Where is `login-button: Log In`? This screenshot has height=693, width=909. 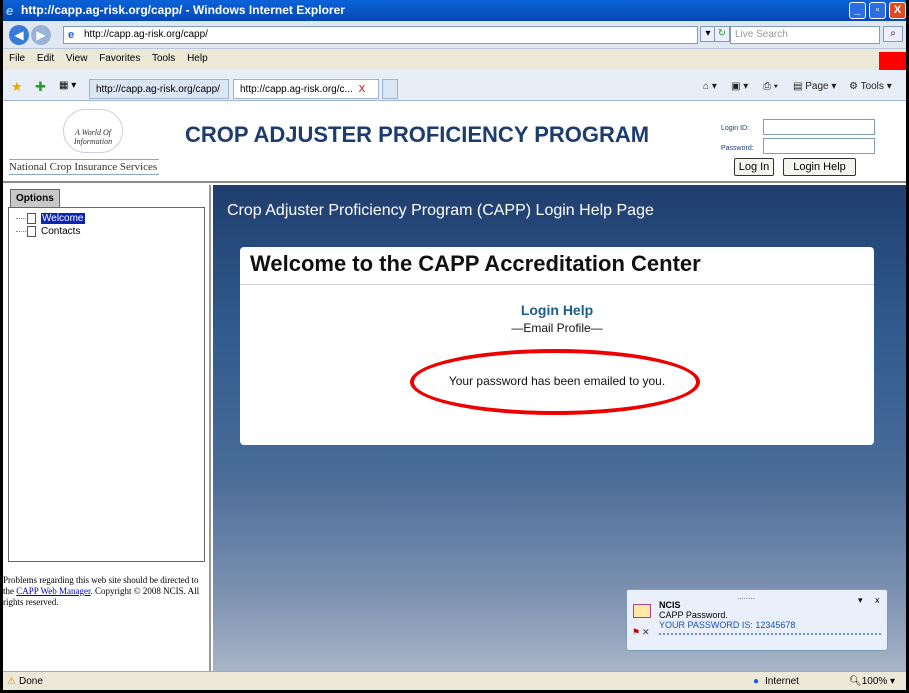
login-button: Log In is located at coordinates (754, 167).